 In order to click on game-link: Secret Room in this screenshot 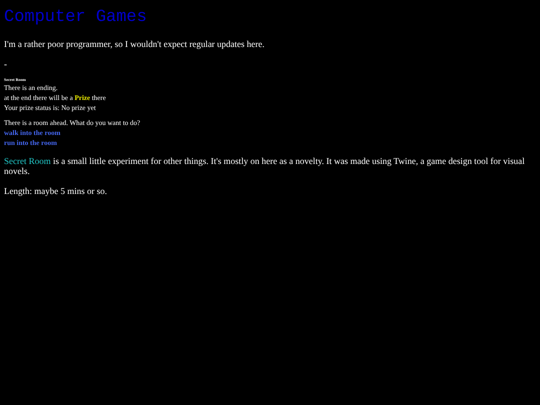, I will do `click(27, 161)`.